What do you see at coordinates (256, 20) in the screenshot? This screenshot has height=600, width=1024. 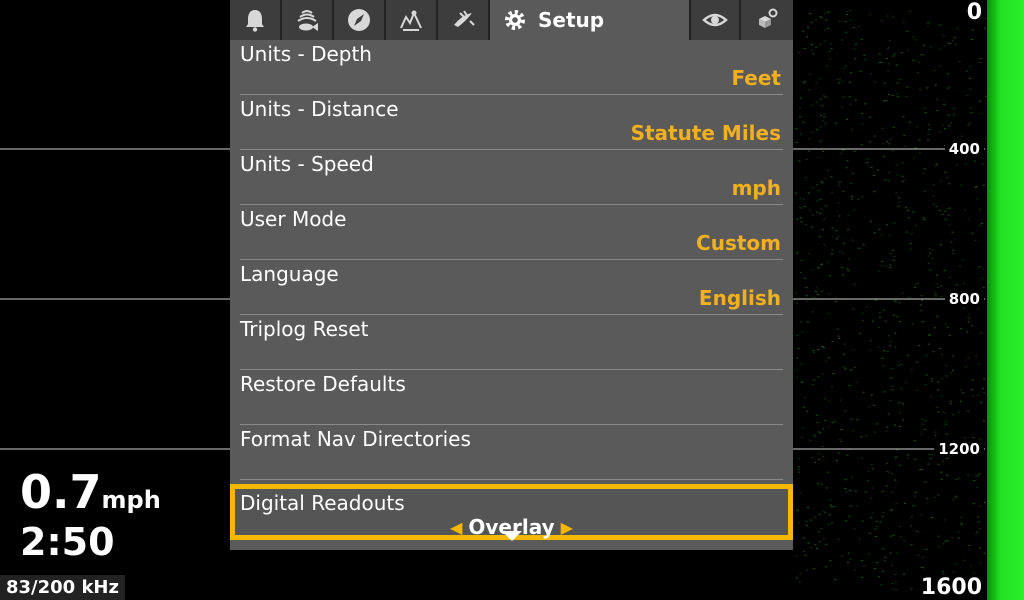 I see `tab-alarms` at bounding box center [256, 20].